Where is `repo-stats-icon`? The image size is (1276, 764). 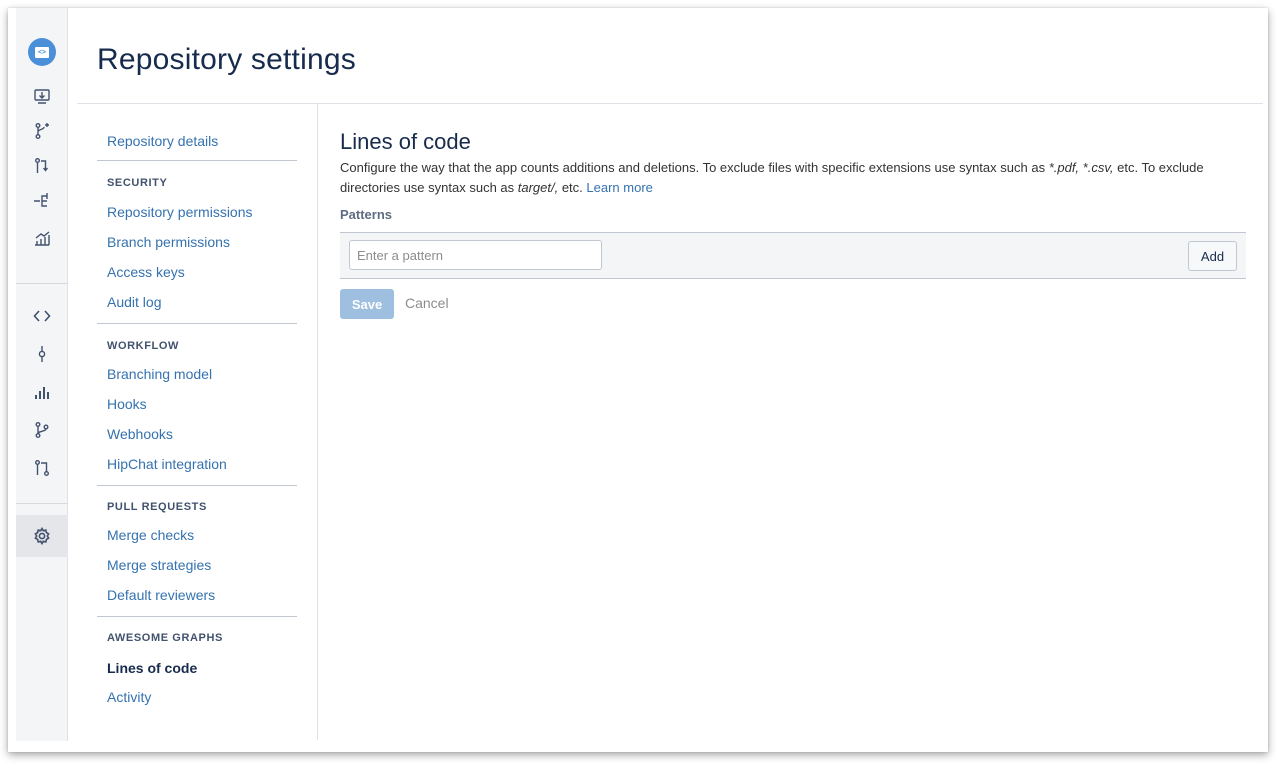
repo-stats-icon is located at coordinates (42, 238).